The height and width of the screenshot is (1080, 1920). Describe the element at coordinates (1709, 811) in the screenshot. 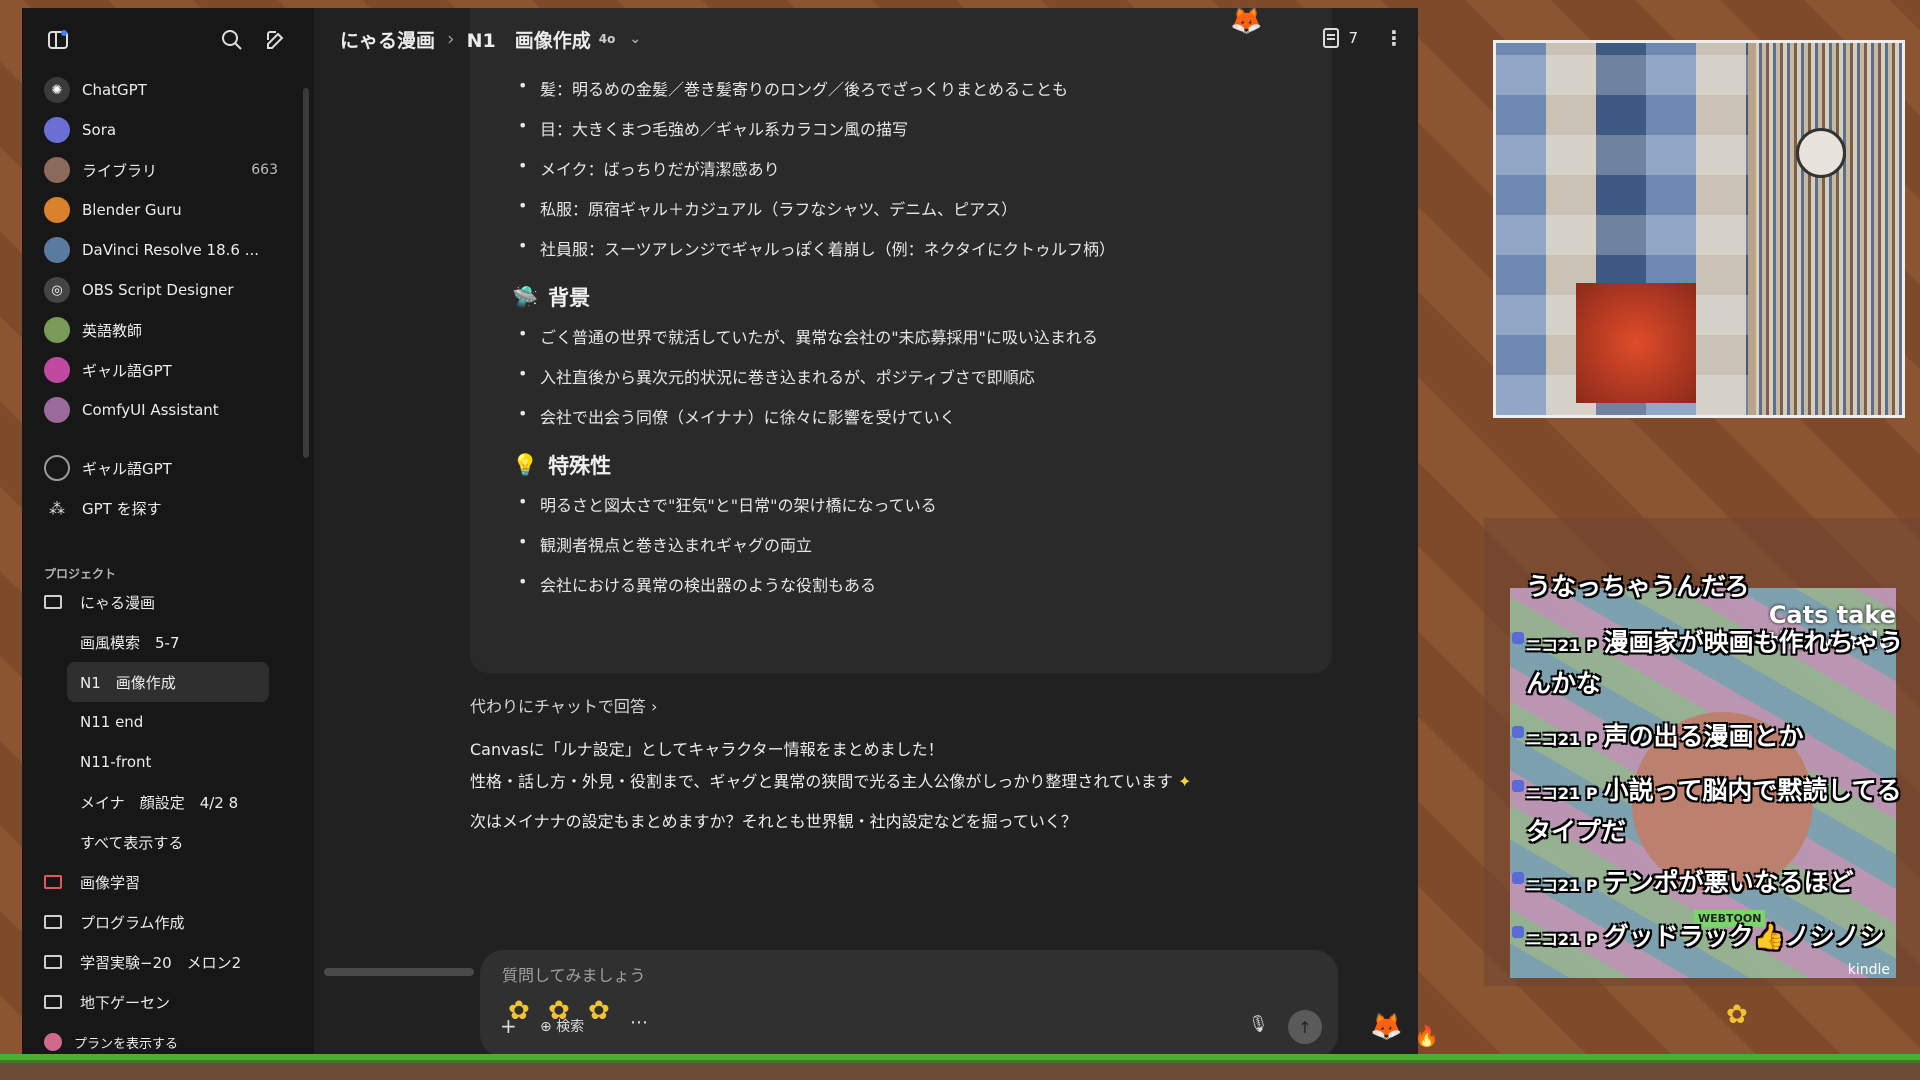

I see `chat-message: ニコ21 P 小説って脳内で黙読してるタイプだ` at that location.